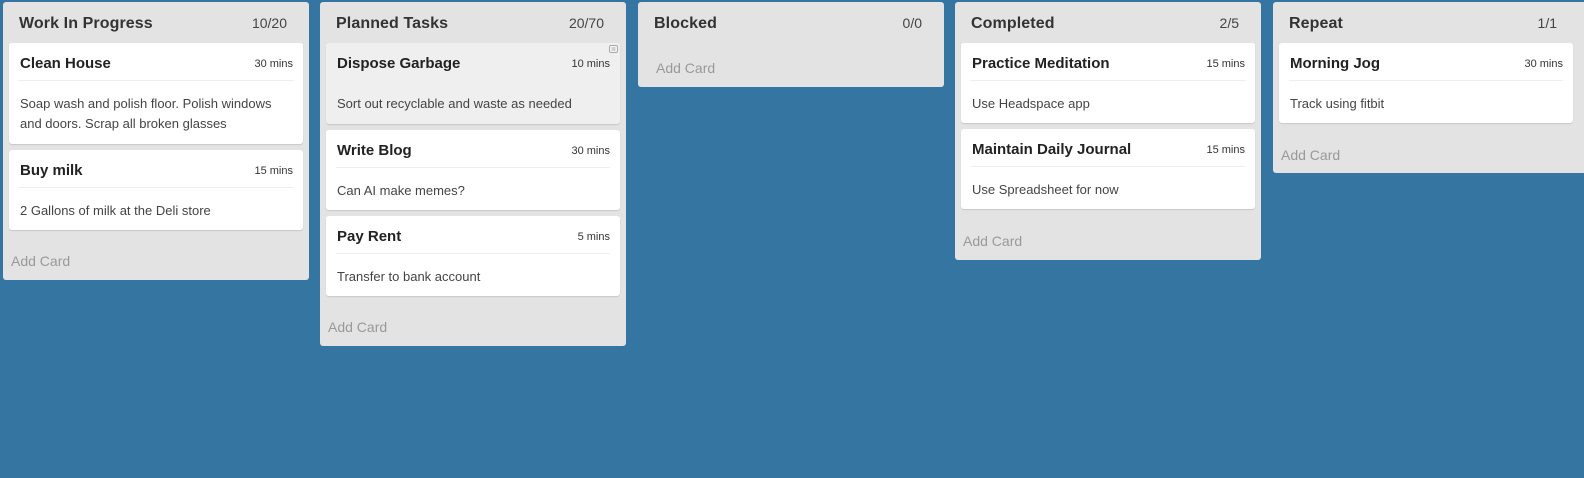 This screenshot has height=478, width=1584. I want to click on lane-header: Repeat 1/1, so click(1428, 22).